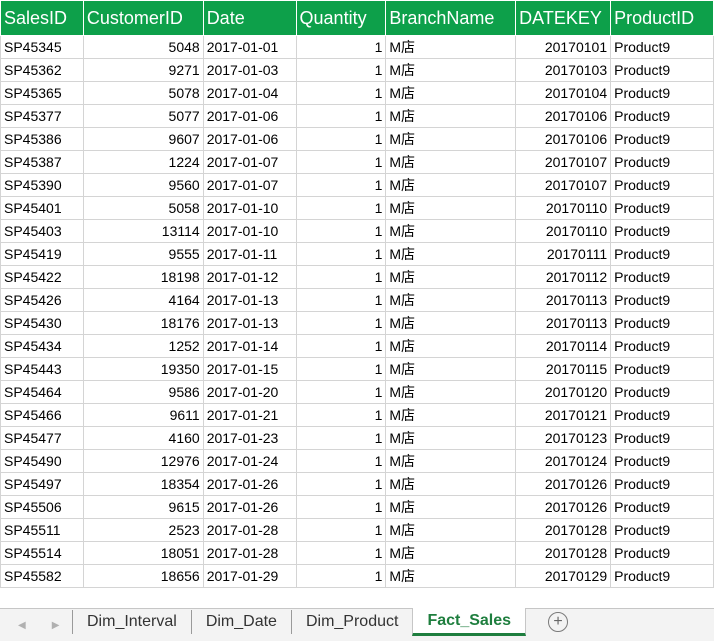  What do you see at coordinates (563, 18) in the screenshot?
I see `col-header-datekey: DATEKEY` at bounding box center [563, 18].